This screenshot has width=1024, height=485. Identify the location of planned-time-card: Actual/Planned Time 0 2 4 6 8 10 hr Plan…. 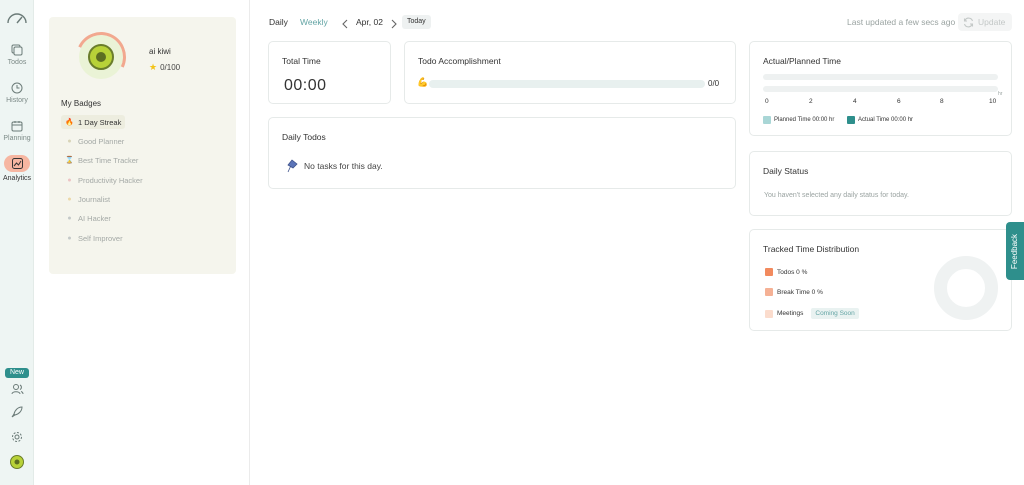
(880, 88).